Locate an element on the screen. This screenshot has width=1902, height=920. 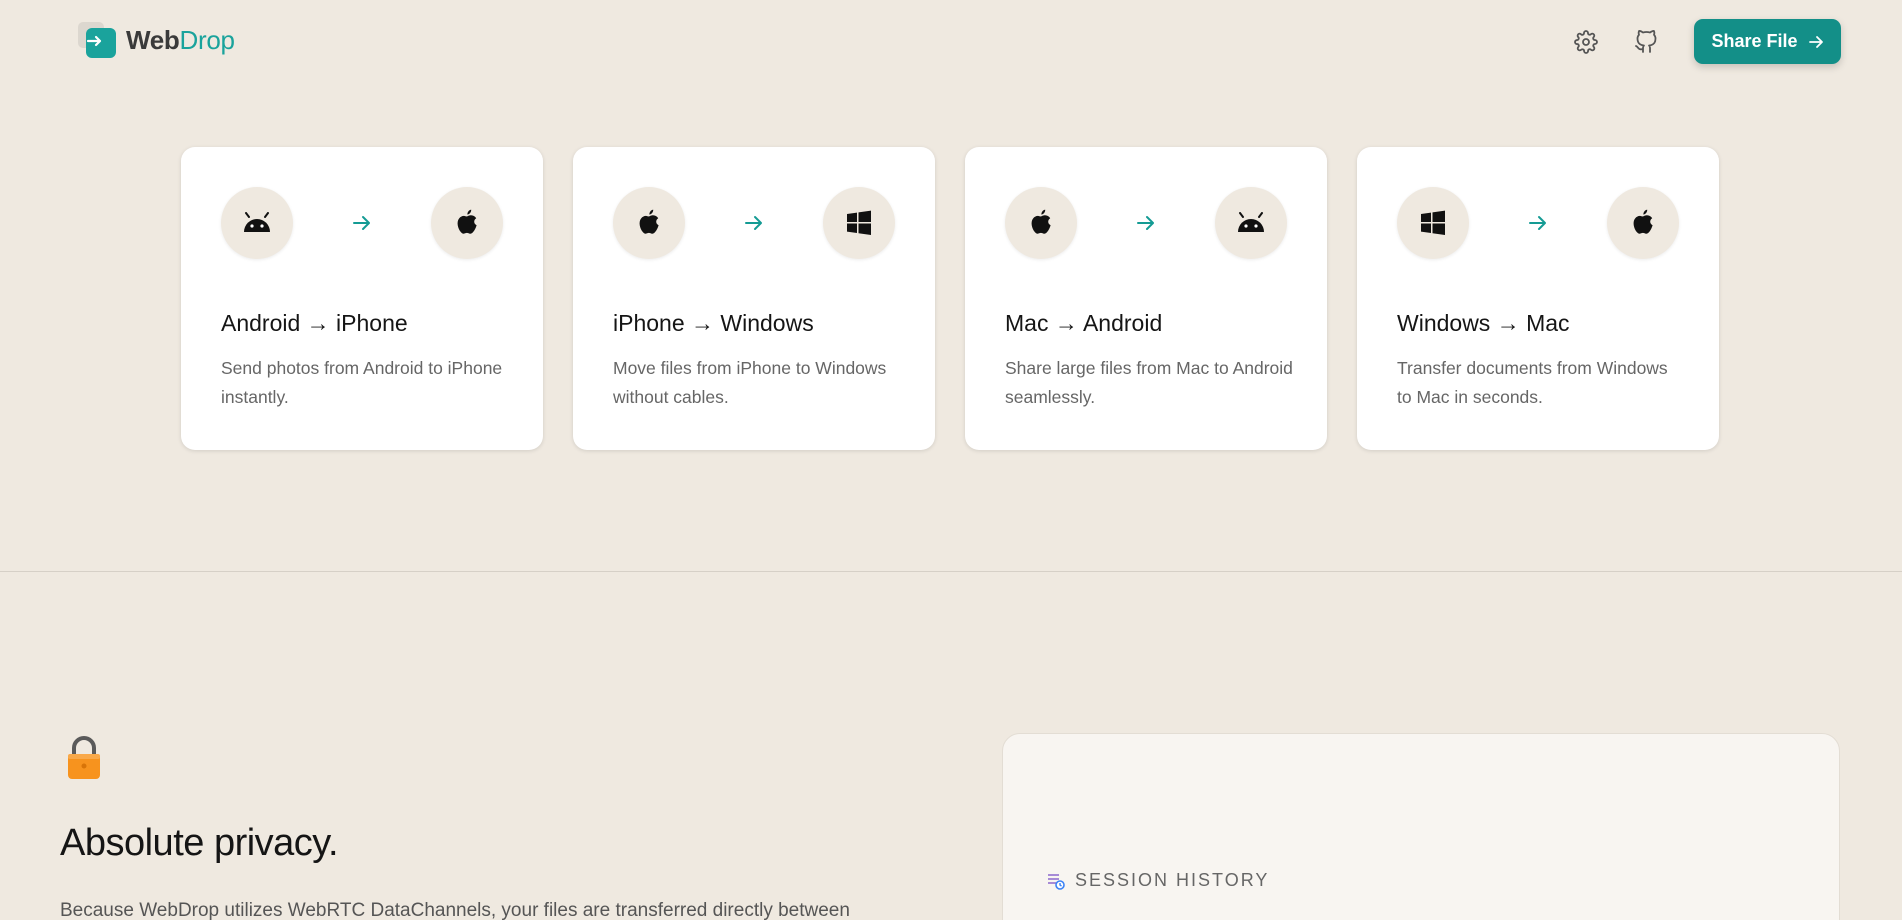
privacy-title: Absolute privacy. is located at coordinates (199, 843).